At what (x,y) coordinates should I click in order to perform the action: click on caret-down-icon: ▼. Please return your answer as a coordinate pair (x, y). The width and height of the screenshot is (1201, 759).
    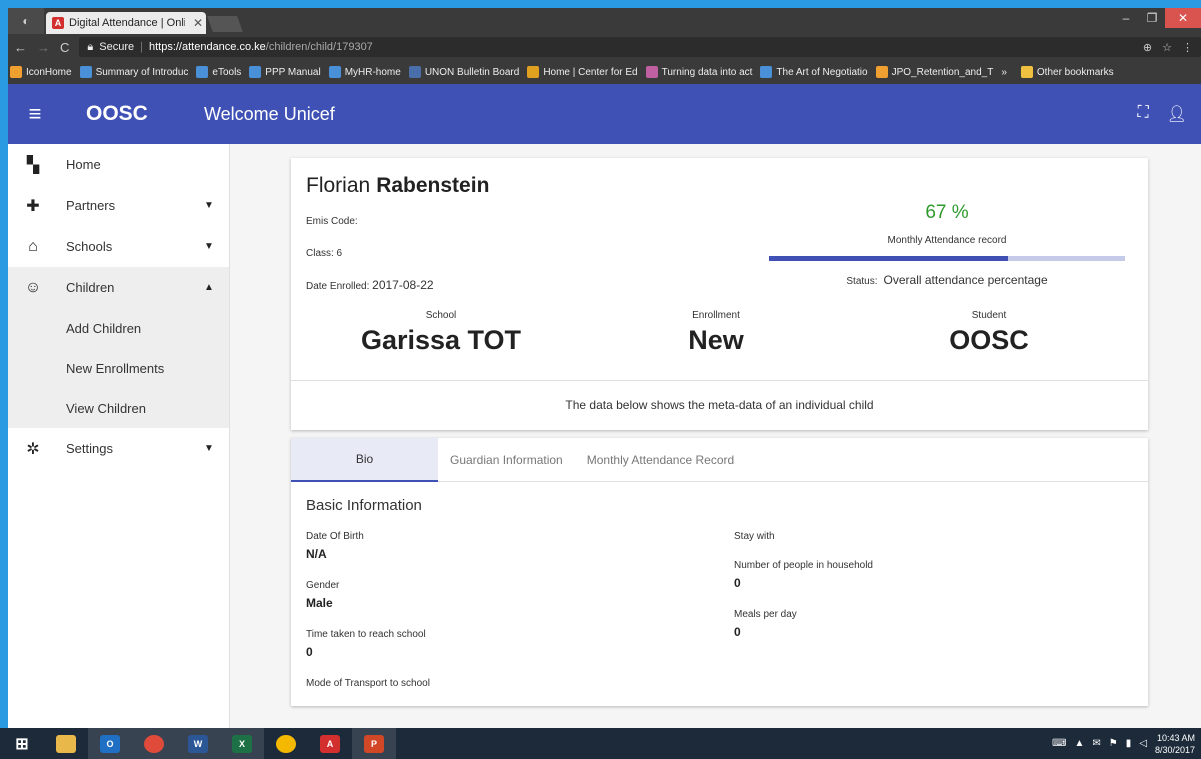
    Looking at the image, I should click on (209, 448).